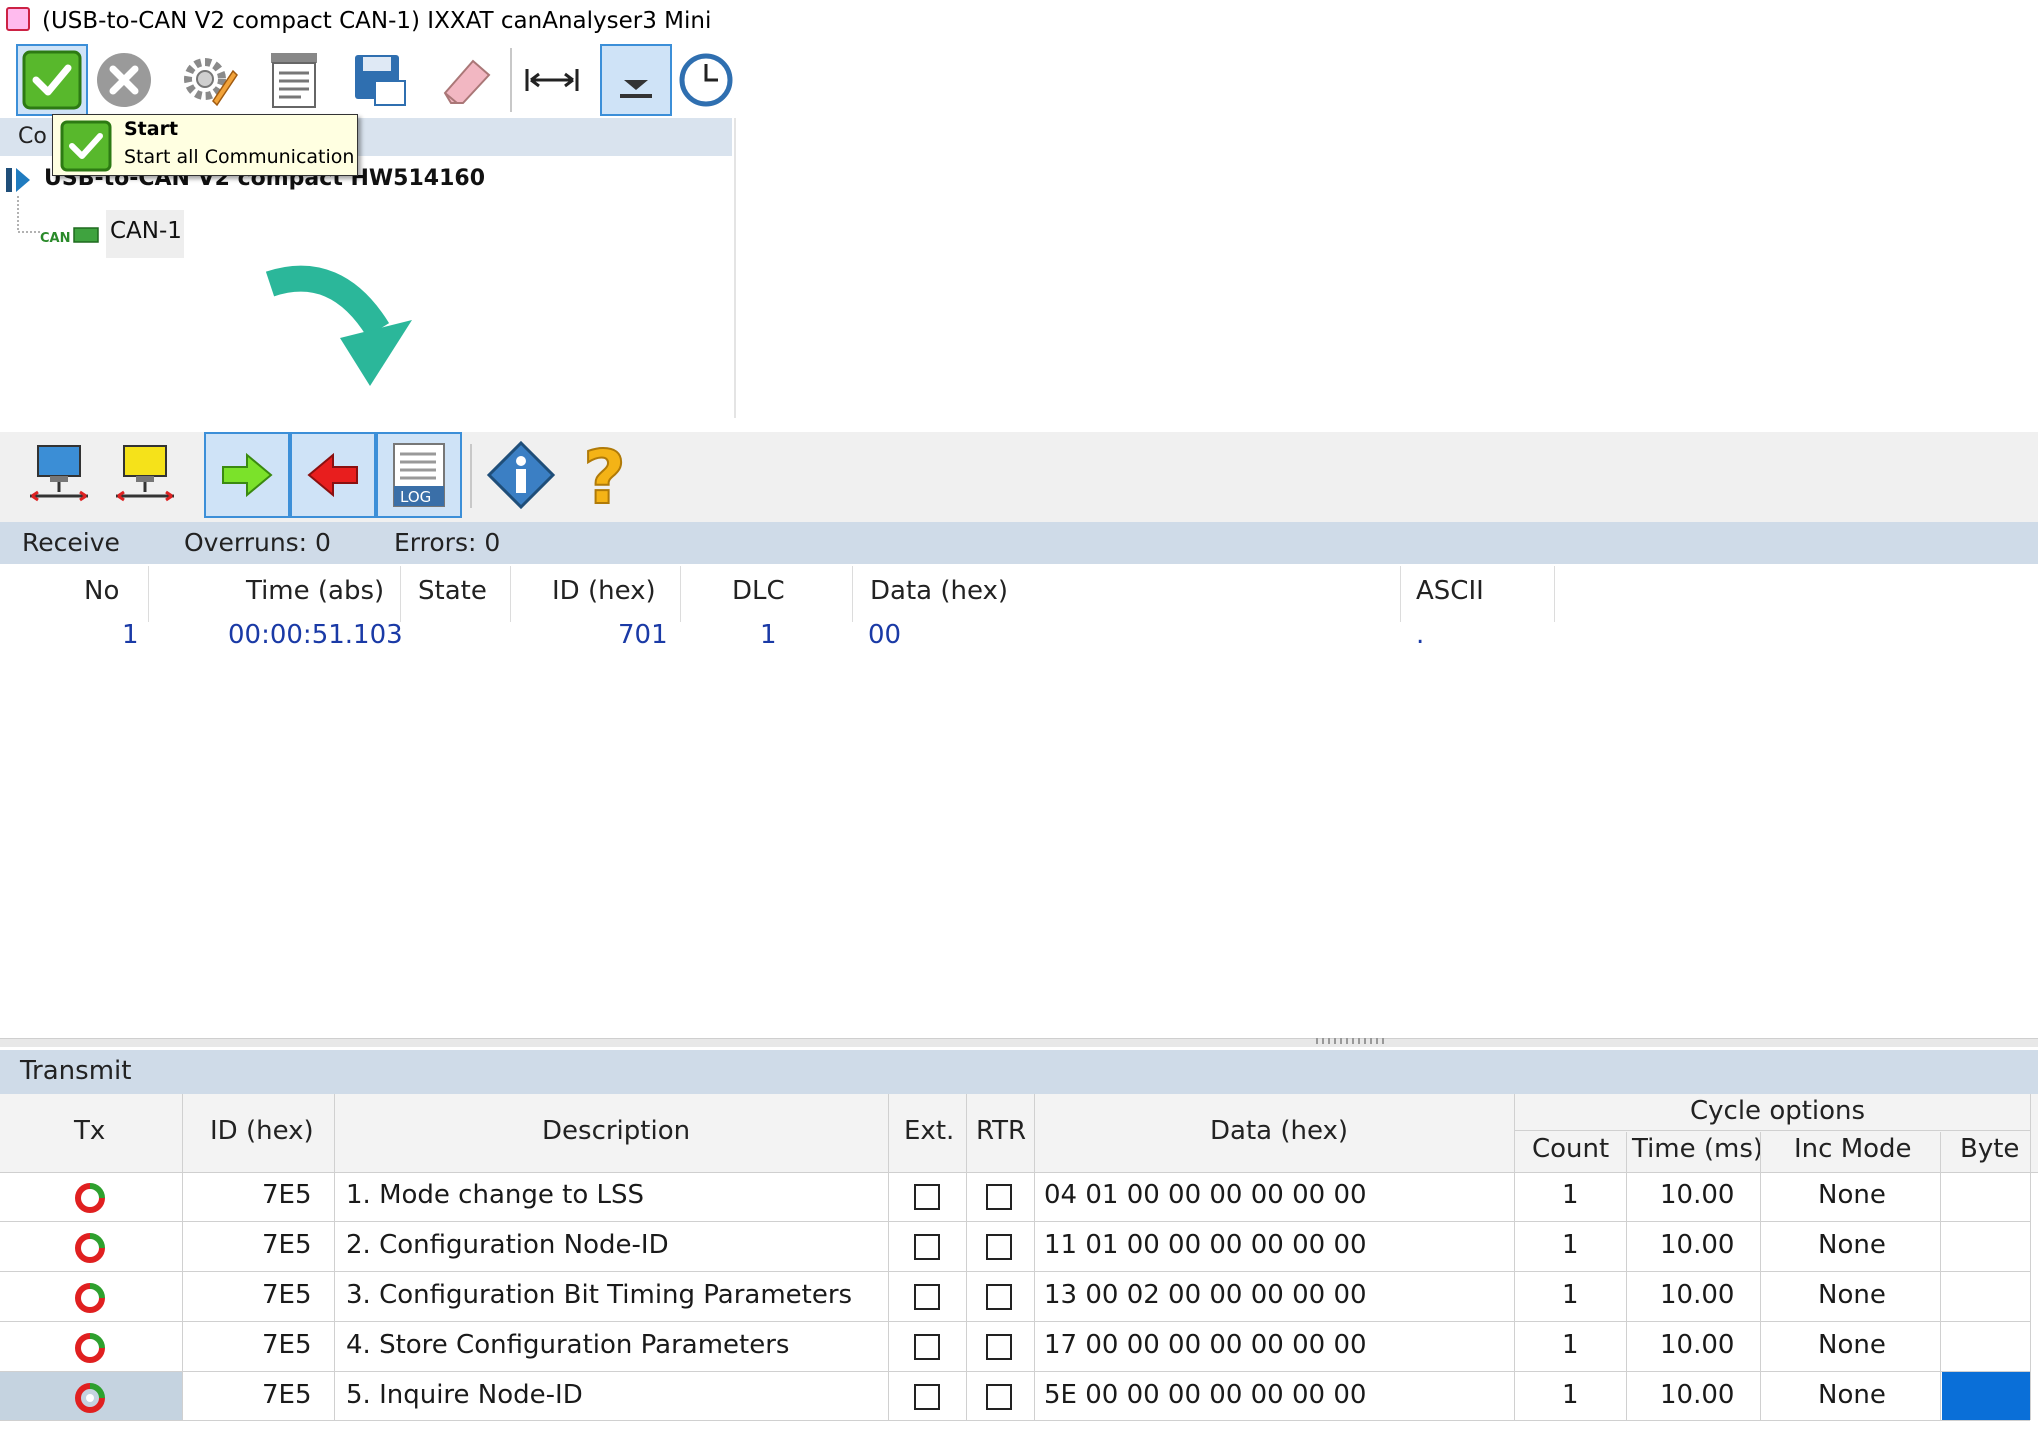 The width and height of the screenshot is (2038, 1438). Describe the element at coordinates (86, 146) in the screenshot. I see `tooltip-check-icon` at that location.